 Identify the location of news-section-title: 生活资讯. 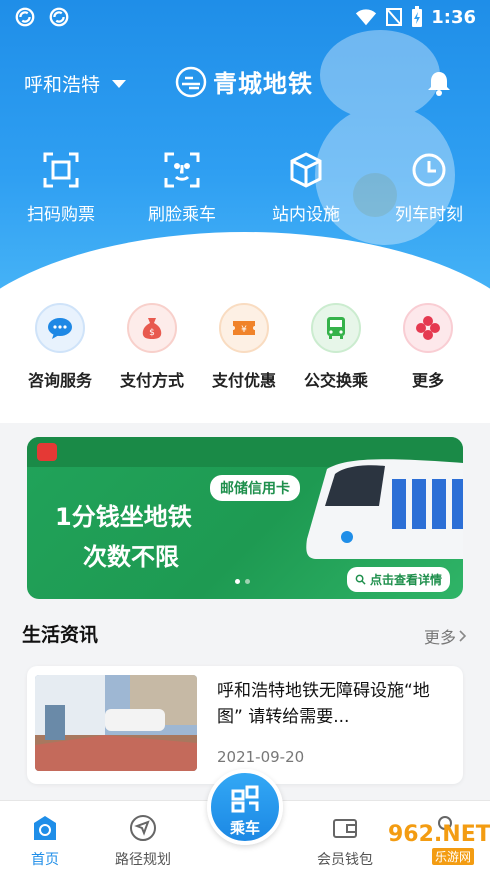
(60, 635).